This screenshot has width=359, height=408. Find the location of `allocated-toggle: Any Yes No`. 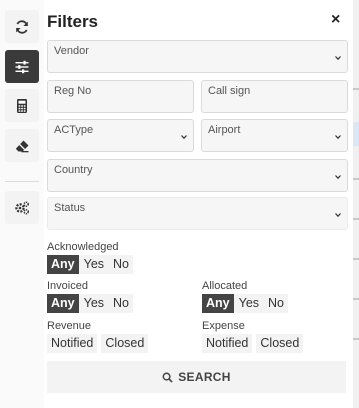

allocated-toggle: Any Yes No is located at coordinates (245, 303).